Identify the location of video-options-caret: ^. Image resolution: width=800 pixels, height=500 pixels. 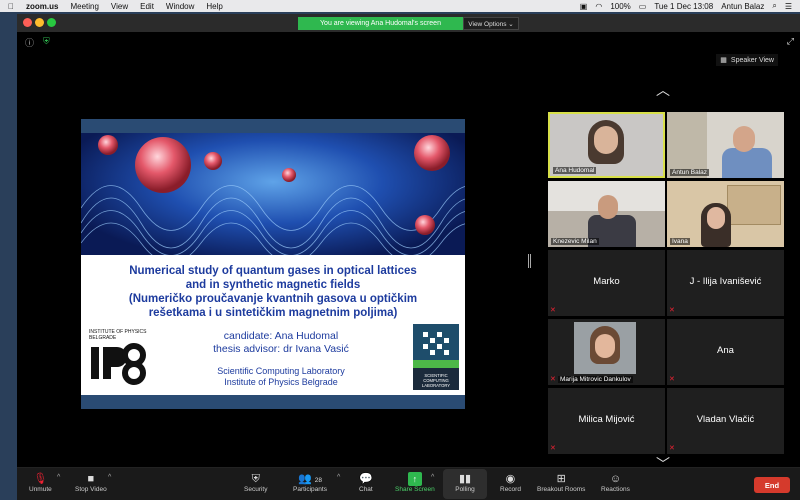
(109, 477).